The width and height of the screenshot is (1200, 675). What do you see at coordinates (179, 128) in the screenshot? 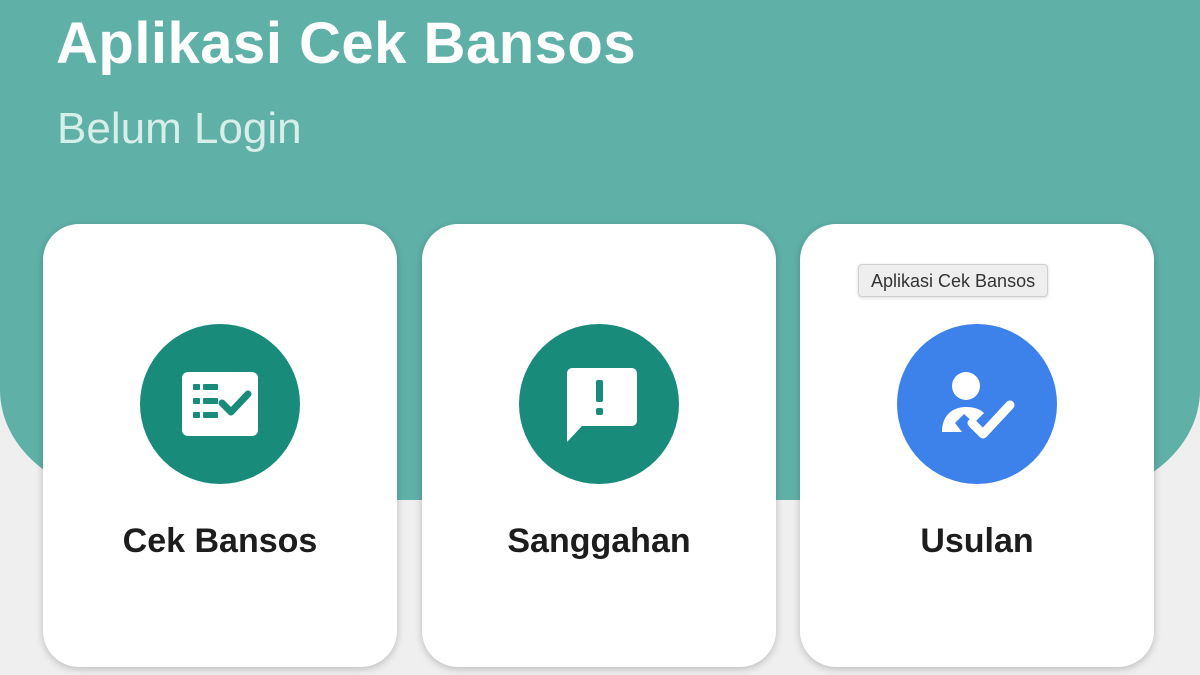
I see `login-status: Belum Login` at bounding box center [179, 128].